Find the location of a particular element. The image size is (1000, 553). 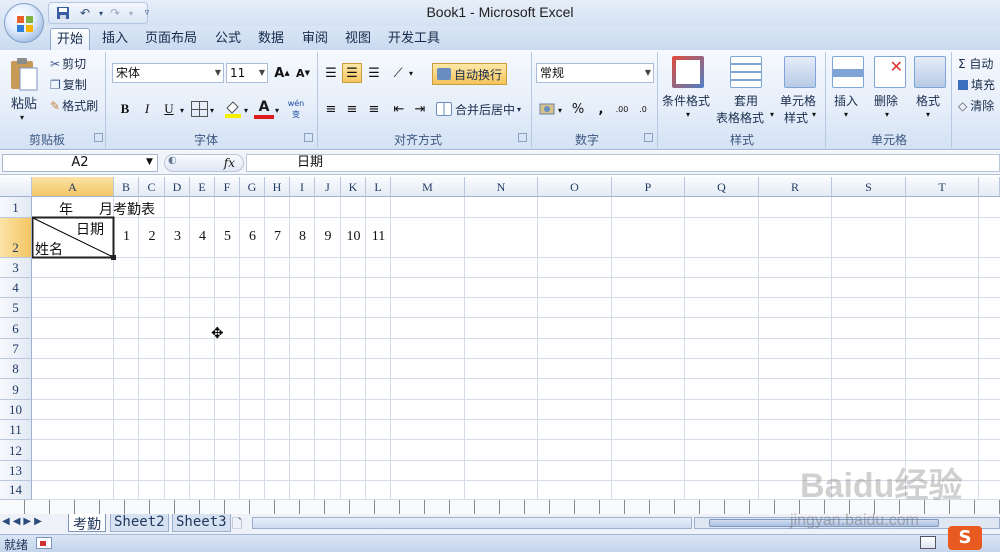

tab-view: 视图 is located at coordinates (358, 39).